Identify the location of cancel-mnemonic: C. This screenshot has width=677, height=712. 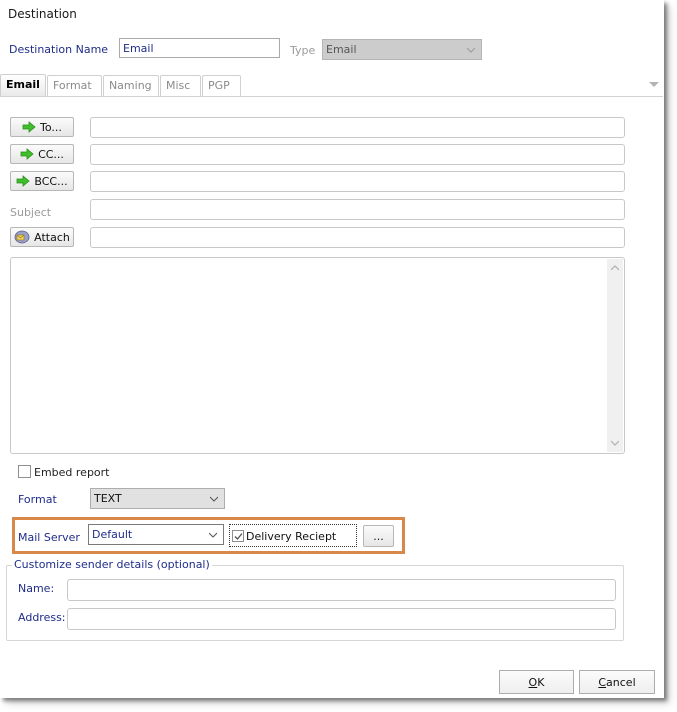
(602, 682).